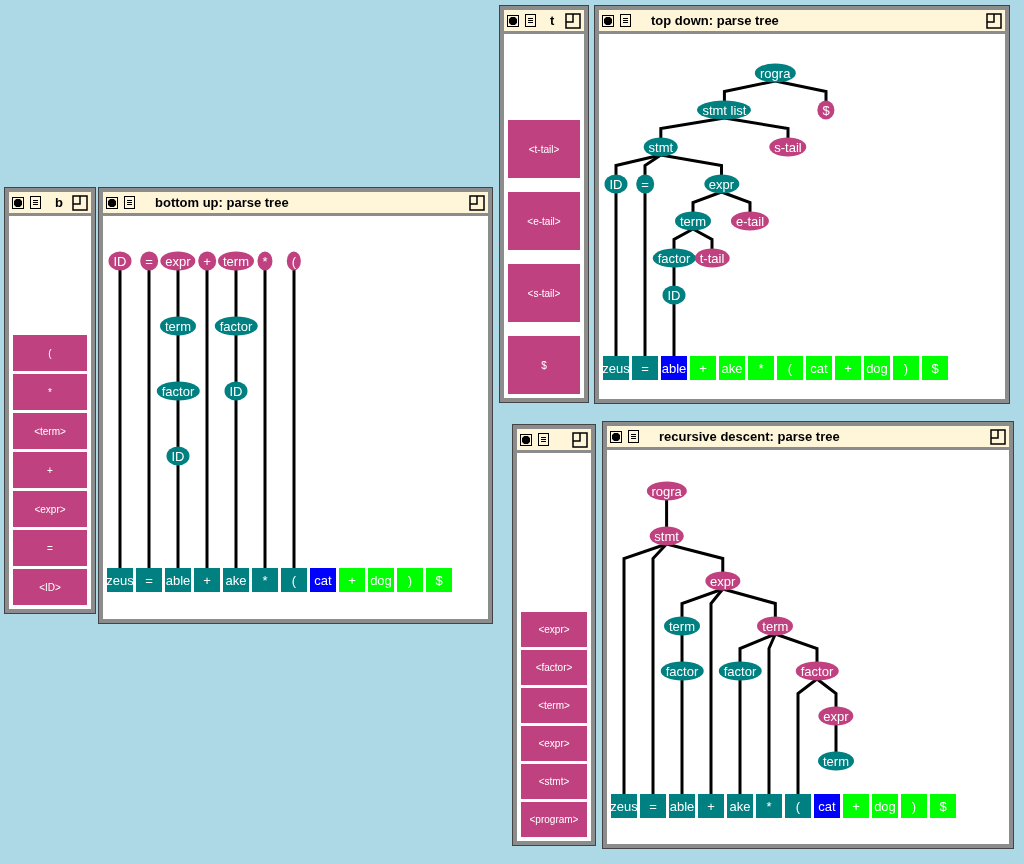 Image resolution: width=1024 pixels, height=864 pixels. I want to click on window-title: top down: parse tree, so click(715, 20).